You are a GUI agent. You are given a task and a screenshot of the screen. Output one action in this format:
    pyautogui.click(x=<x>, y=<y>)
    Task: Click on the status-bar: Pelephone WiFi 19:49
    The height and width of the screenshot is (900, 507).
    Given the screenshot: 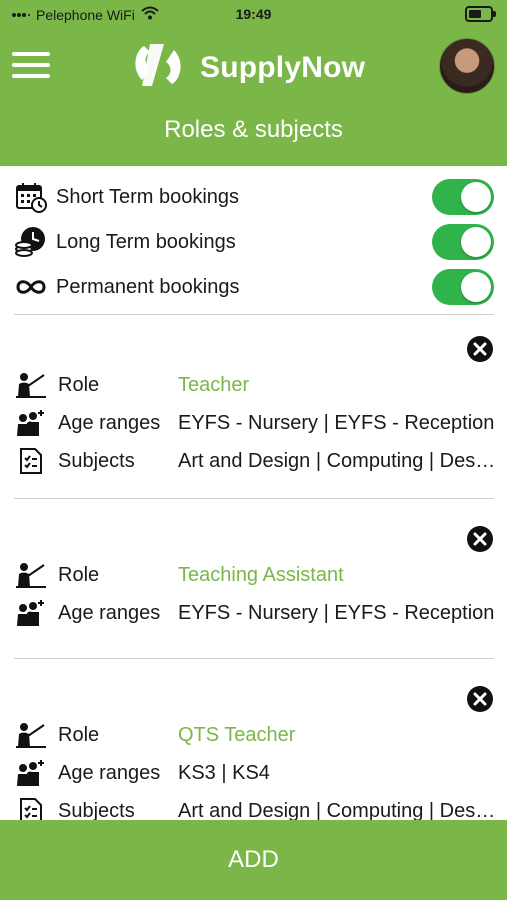 What is the action you would take?
    pyautogui.click(x=253, y=15)
    